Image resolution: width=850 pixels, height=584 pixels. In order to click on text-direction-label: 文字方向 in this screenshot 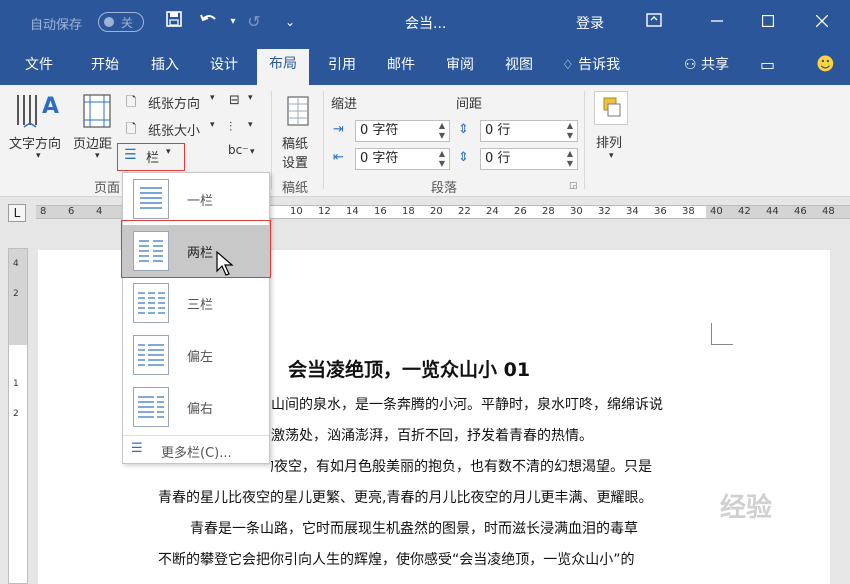, I will do `click(35, 142)`.